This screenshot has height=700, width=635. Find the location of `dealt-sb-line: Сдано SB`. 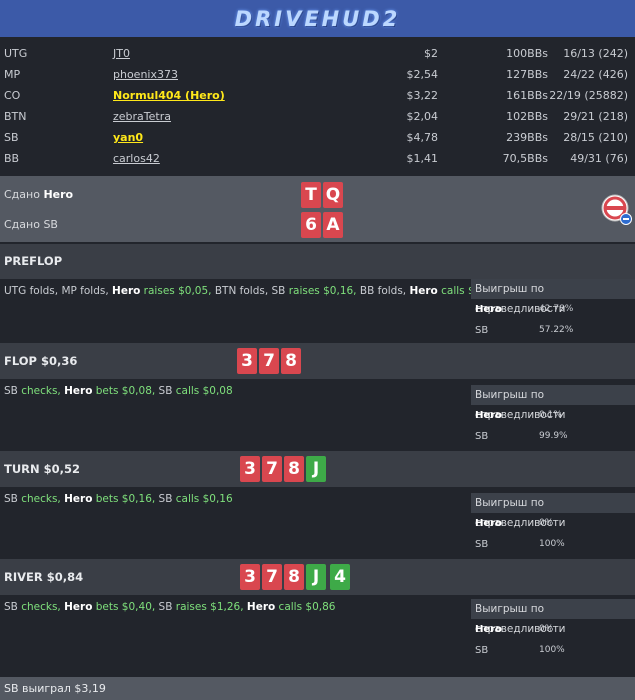

dealt-sb-line: Сдано SB is located at coordinates (31, 224).